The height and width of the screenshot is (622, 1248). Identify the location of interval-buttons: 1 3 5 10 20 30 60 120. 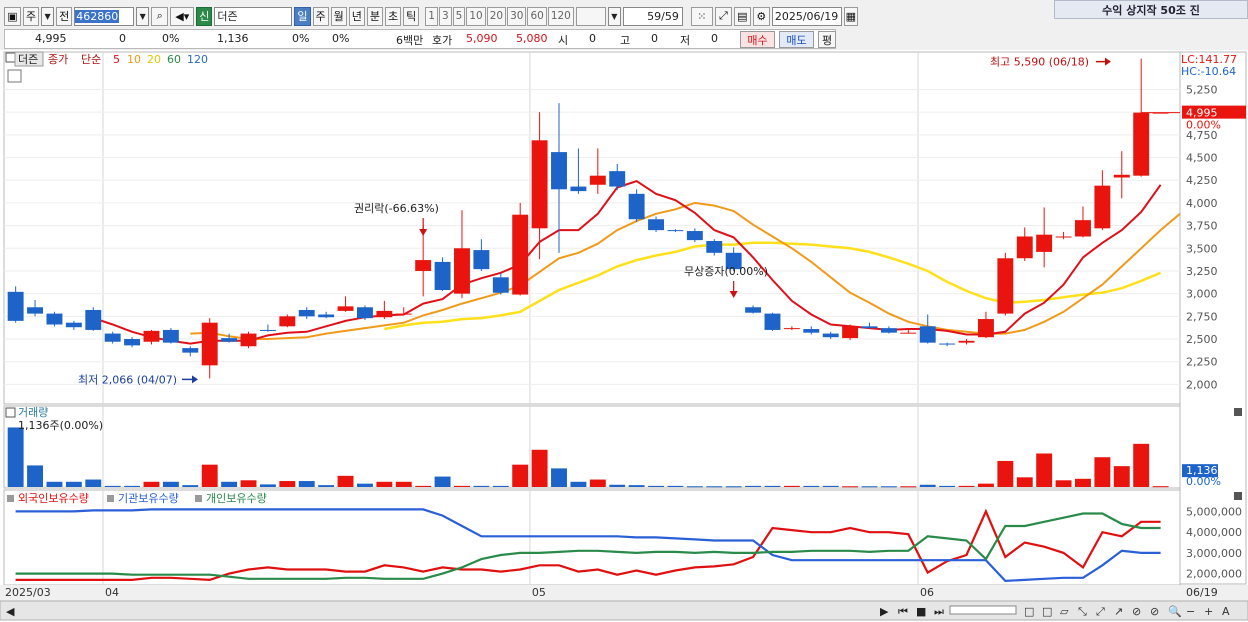
(499, 16).